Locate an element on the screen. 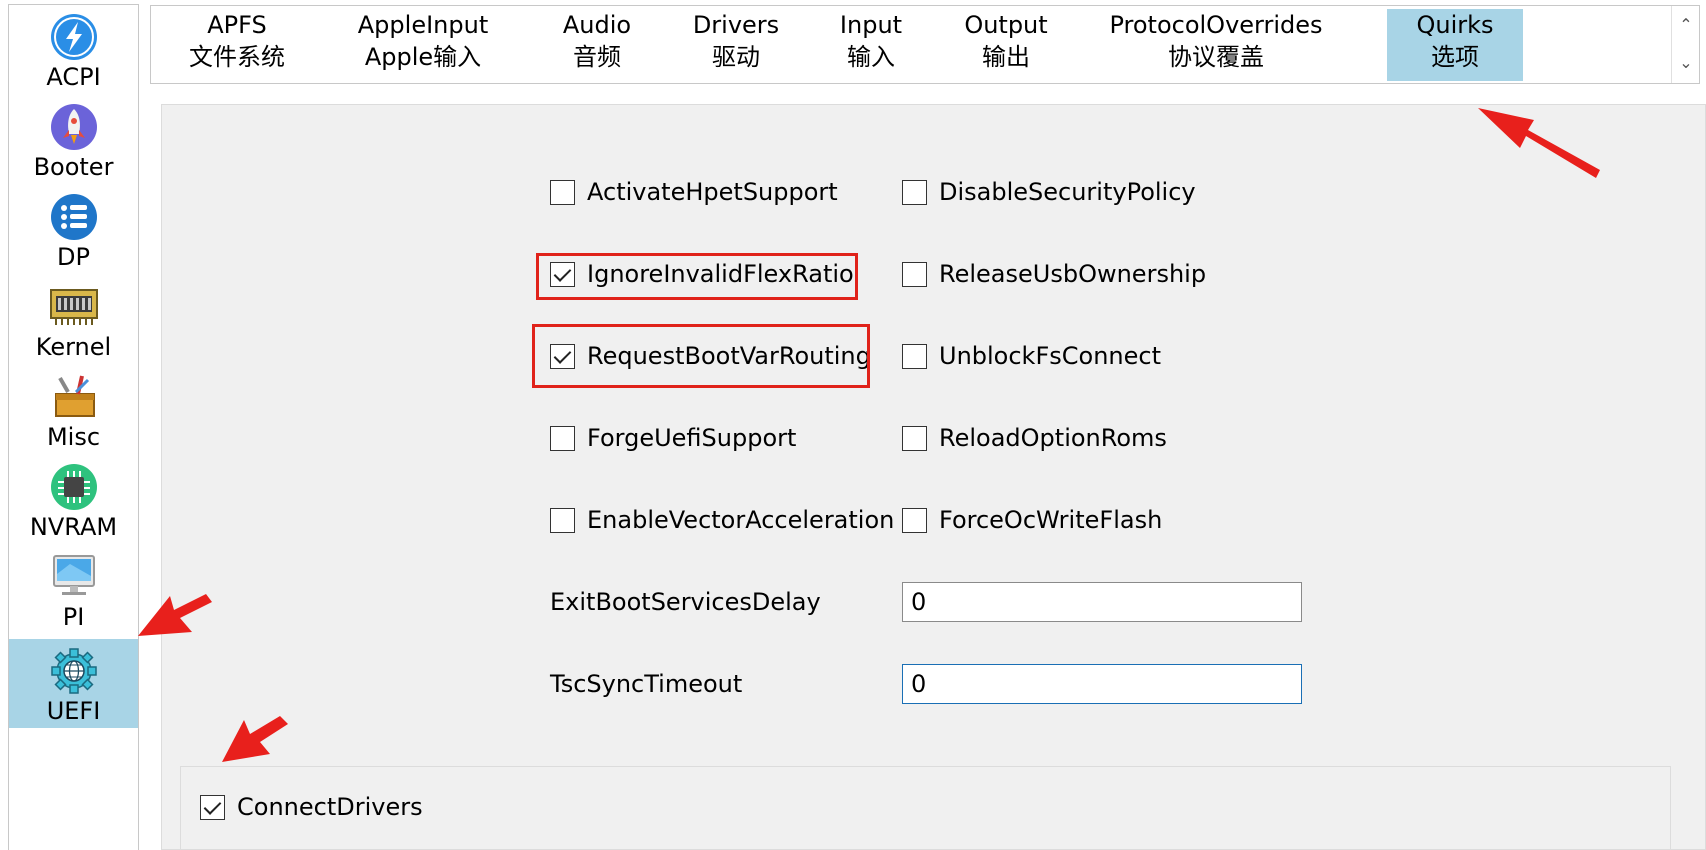 This screenshot has width=1706, height=850. sidebar-item-acpi: ACPI is located at coordinates (73, 49).